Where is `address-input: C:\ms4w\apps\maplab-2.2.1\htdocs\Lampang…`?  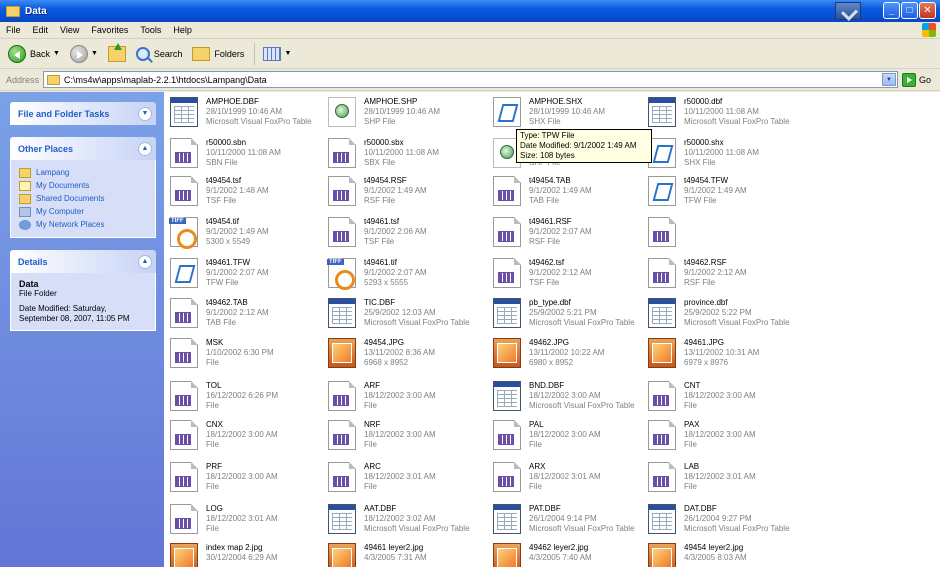
address-input: C:\ms4w\apps\maplab-2.2.1\htdocs\Lampang… is located at coordinates (471, 79).